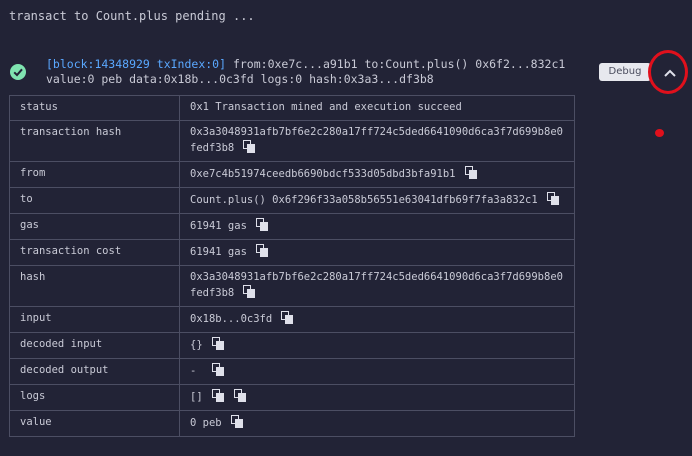  Describe the element at coordinates (136, 64) in the screenshot. I see `block-index-label: [block:14348929 txIndex:0]` at that location.